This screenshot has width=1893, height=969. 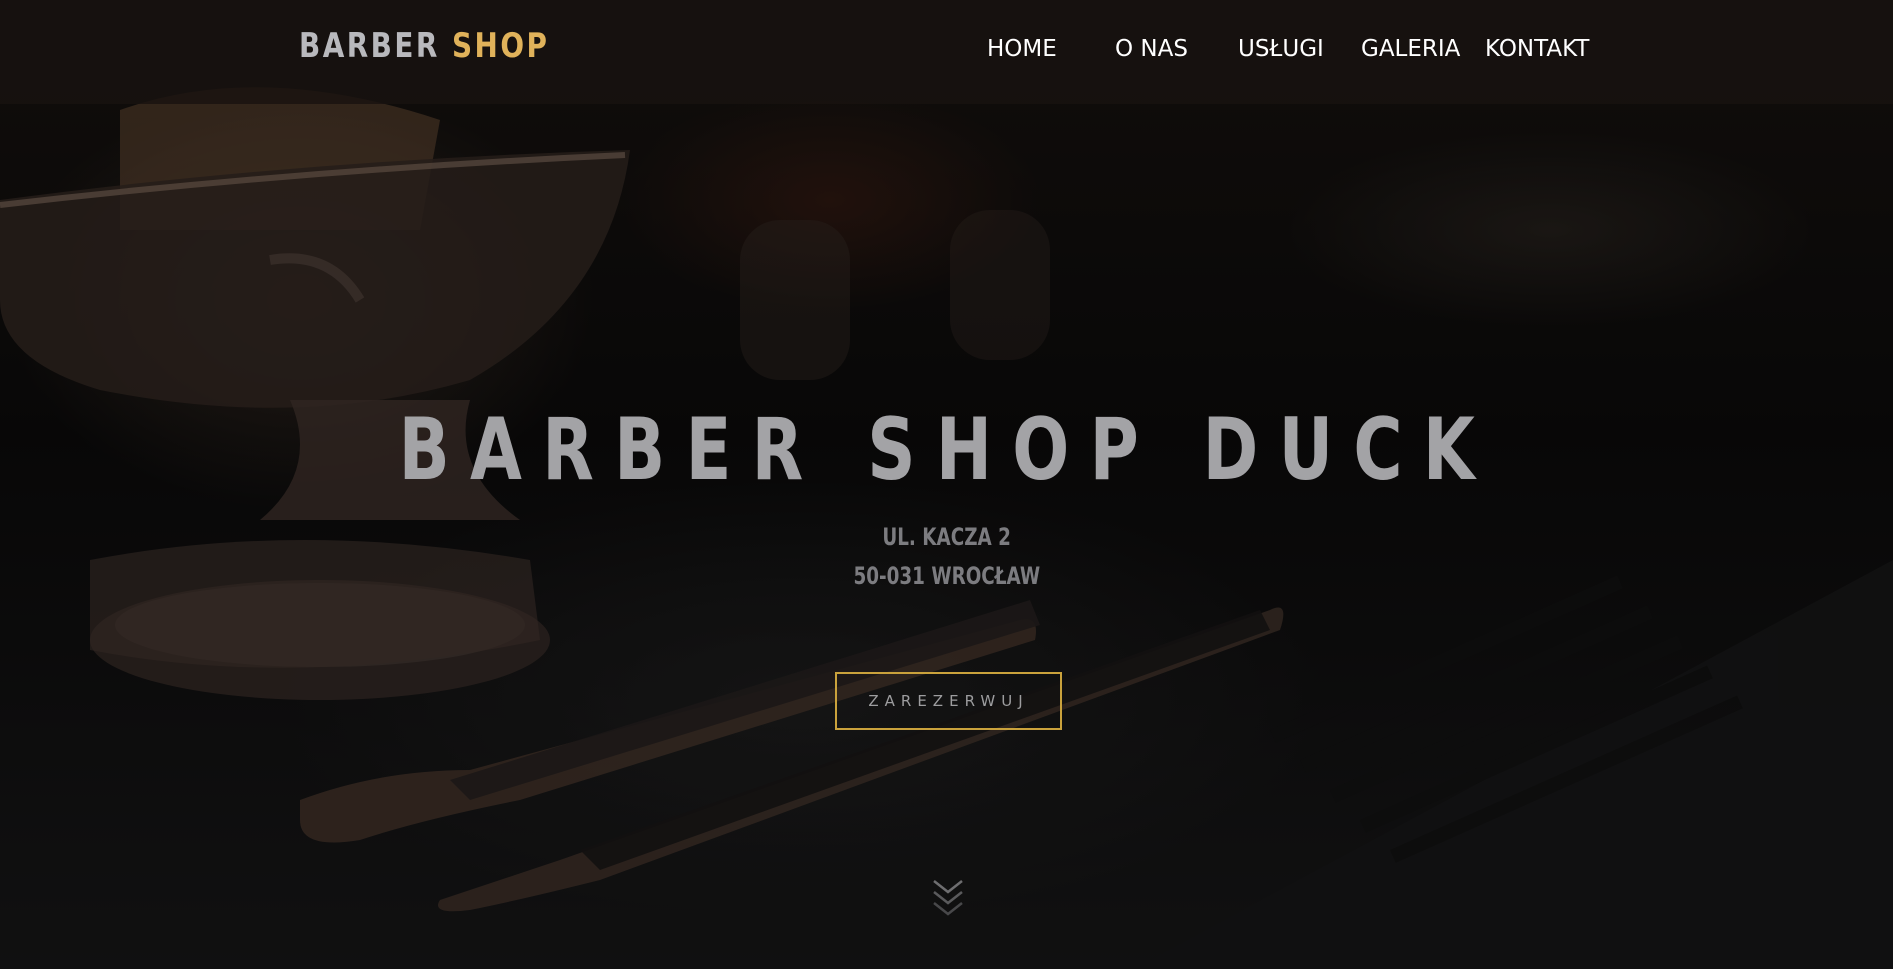 What do you see at coordinates (1410, 51) in the screenshot?
I see `nav-link-gallery: GALERIA` at bounding box center [1410, 51].